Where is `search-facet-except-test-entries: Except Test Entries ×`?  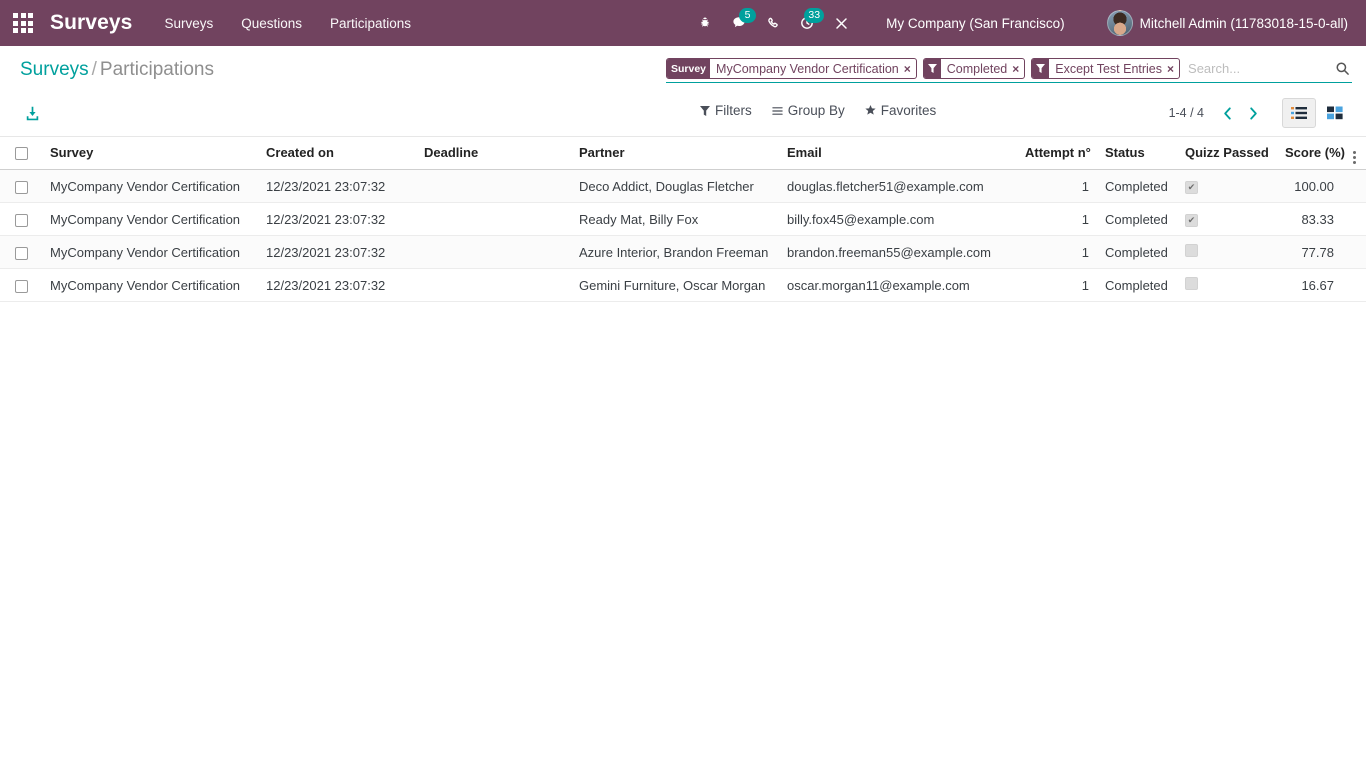
search-facet-except-test-entries: Except Test Entries × is located at coordinates (1106, 68).